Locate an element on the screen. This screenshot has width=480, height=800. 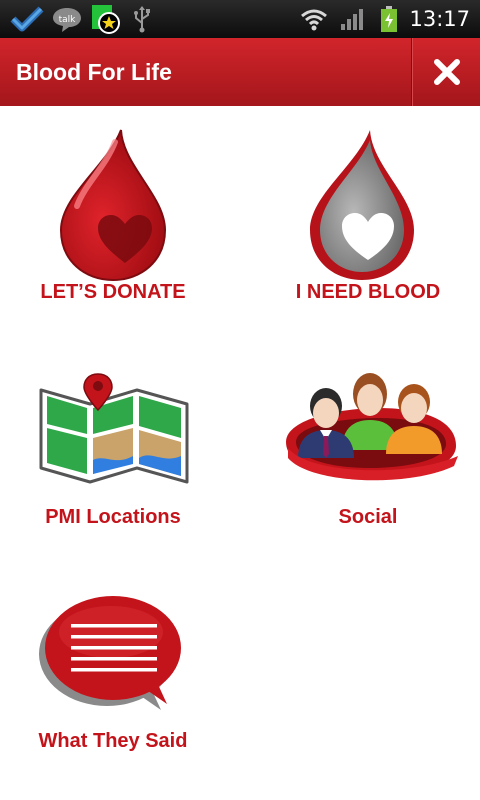
close-button is located at coordinates (446, 72).